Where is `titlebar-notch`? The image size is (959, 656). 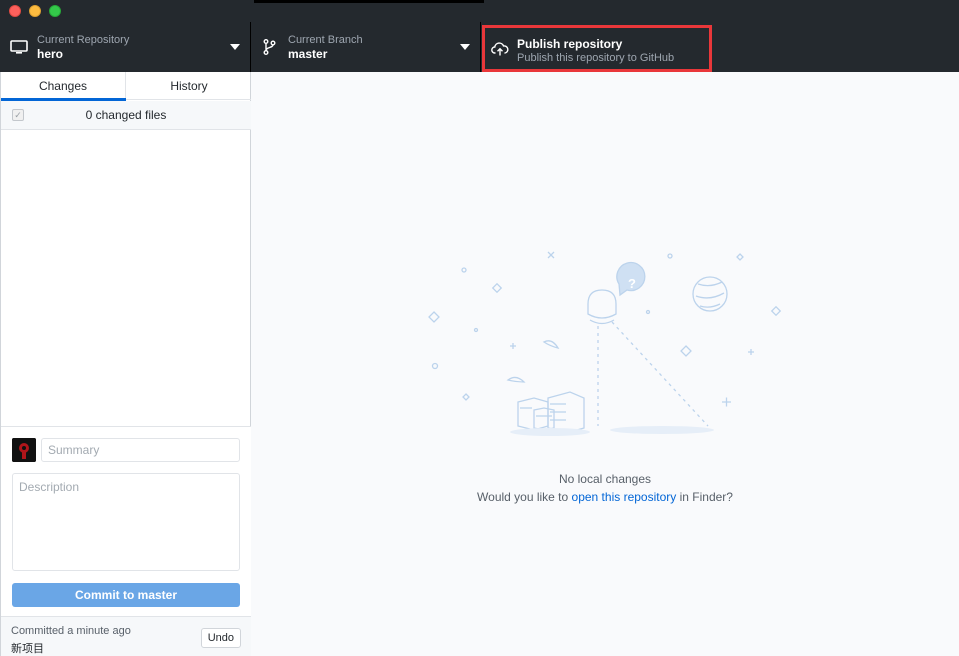 titlebar-notch is located at coordinates (369, 1).